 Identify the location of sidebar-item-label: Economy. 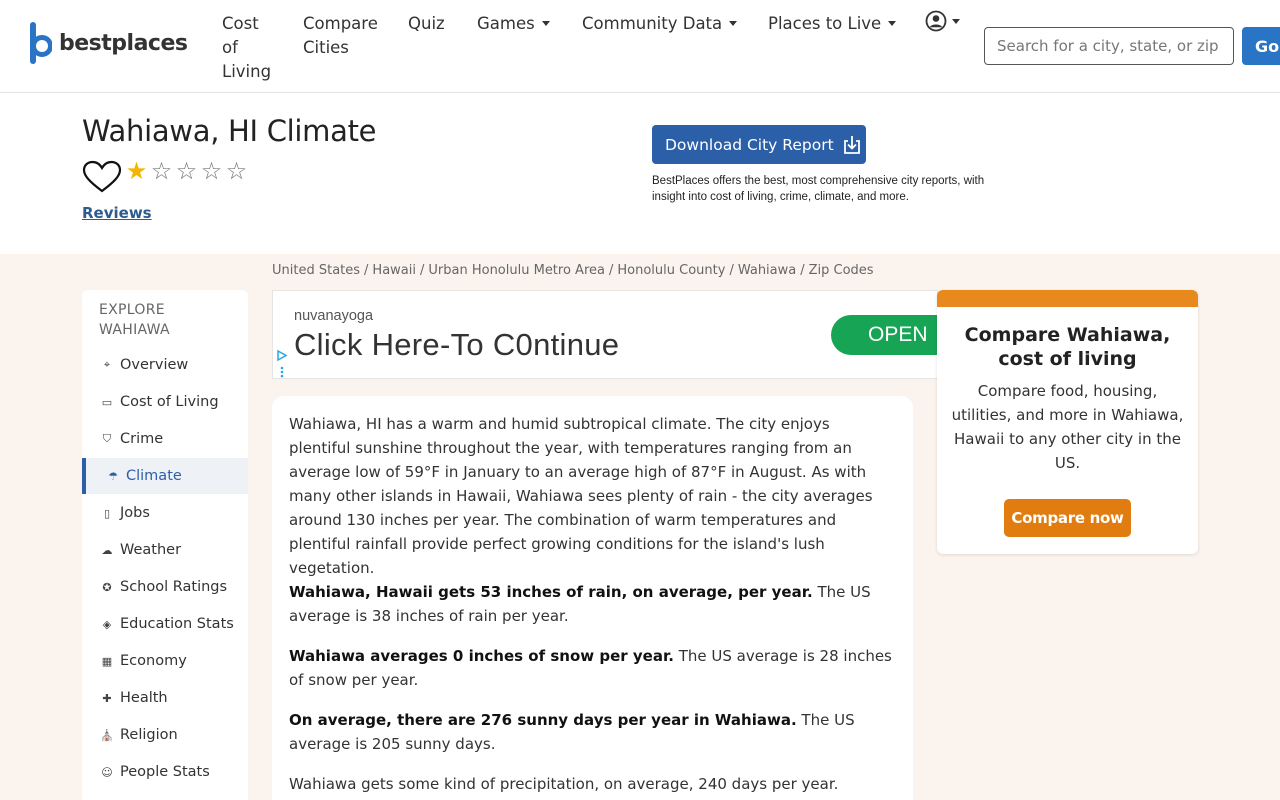
(153, 661).